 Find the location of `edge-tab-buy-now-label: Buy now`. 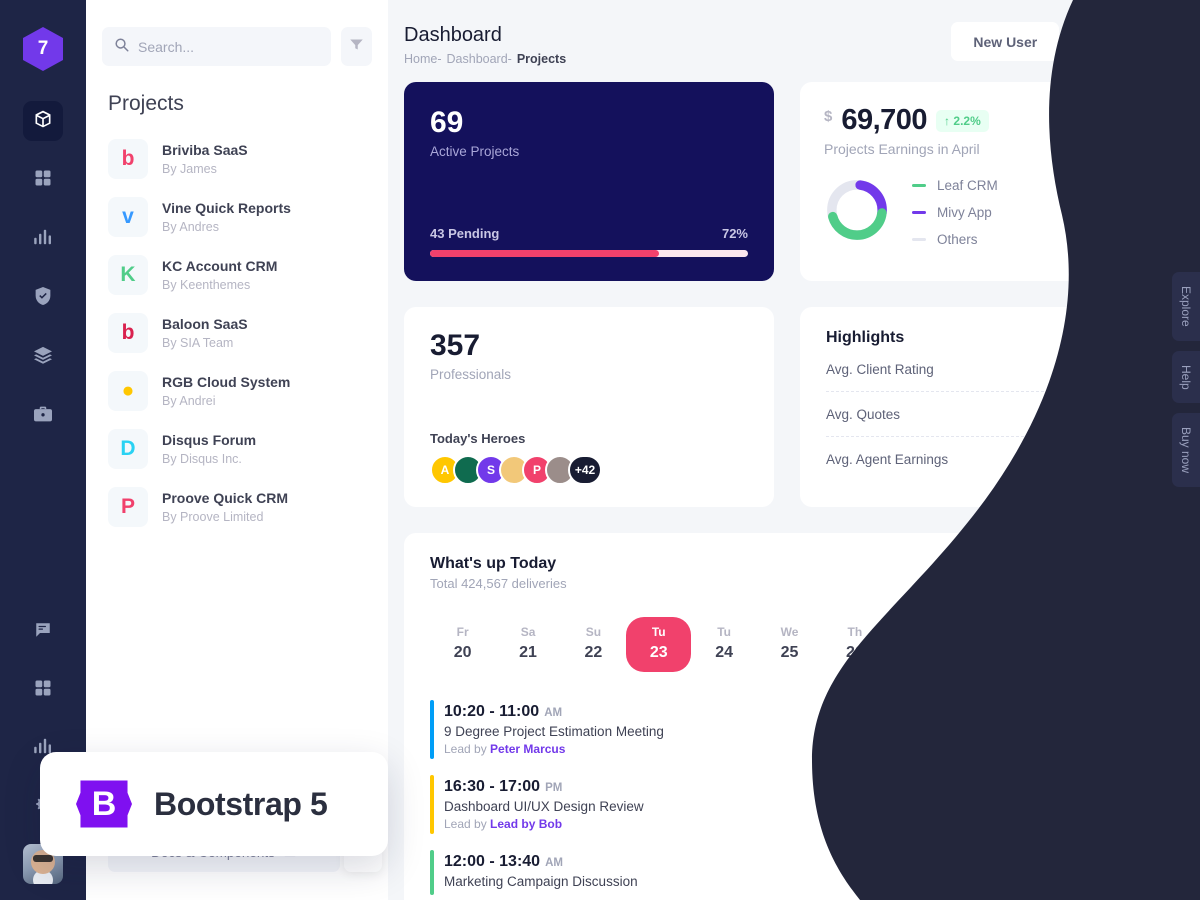

edge-tab-buy-now-label: Buy now is located at coordinates (1186, 450).